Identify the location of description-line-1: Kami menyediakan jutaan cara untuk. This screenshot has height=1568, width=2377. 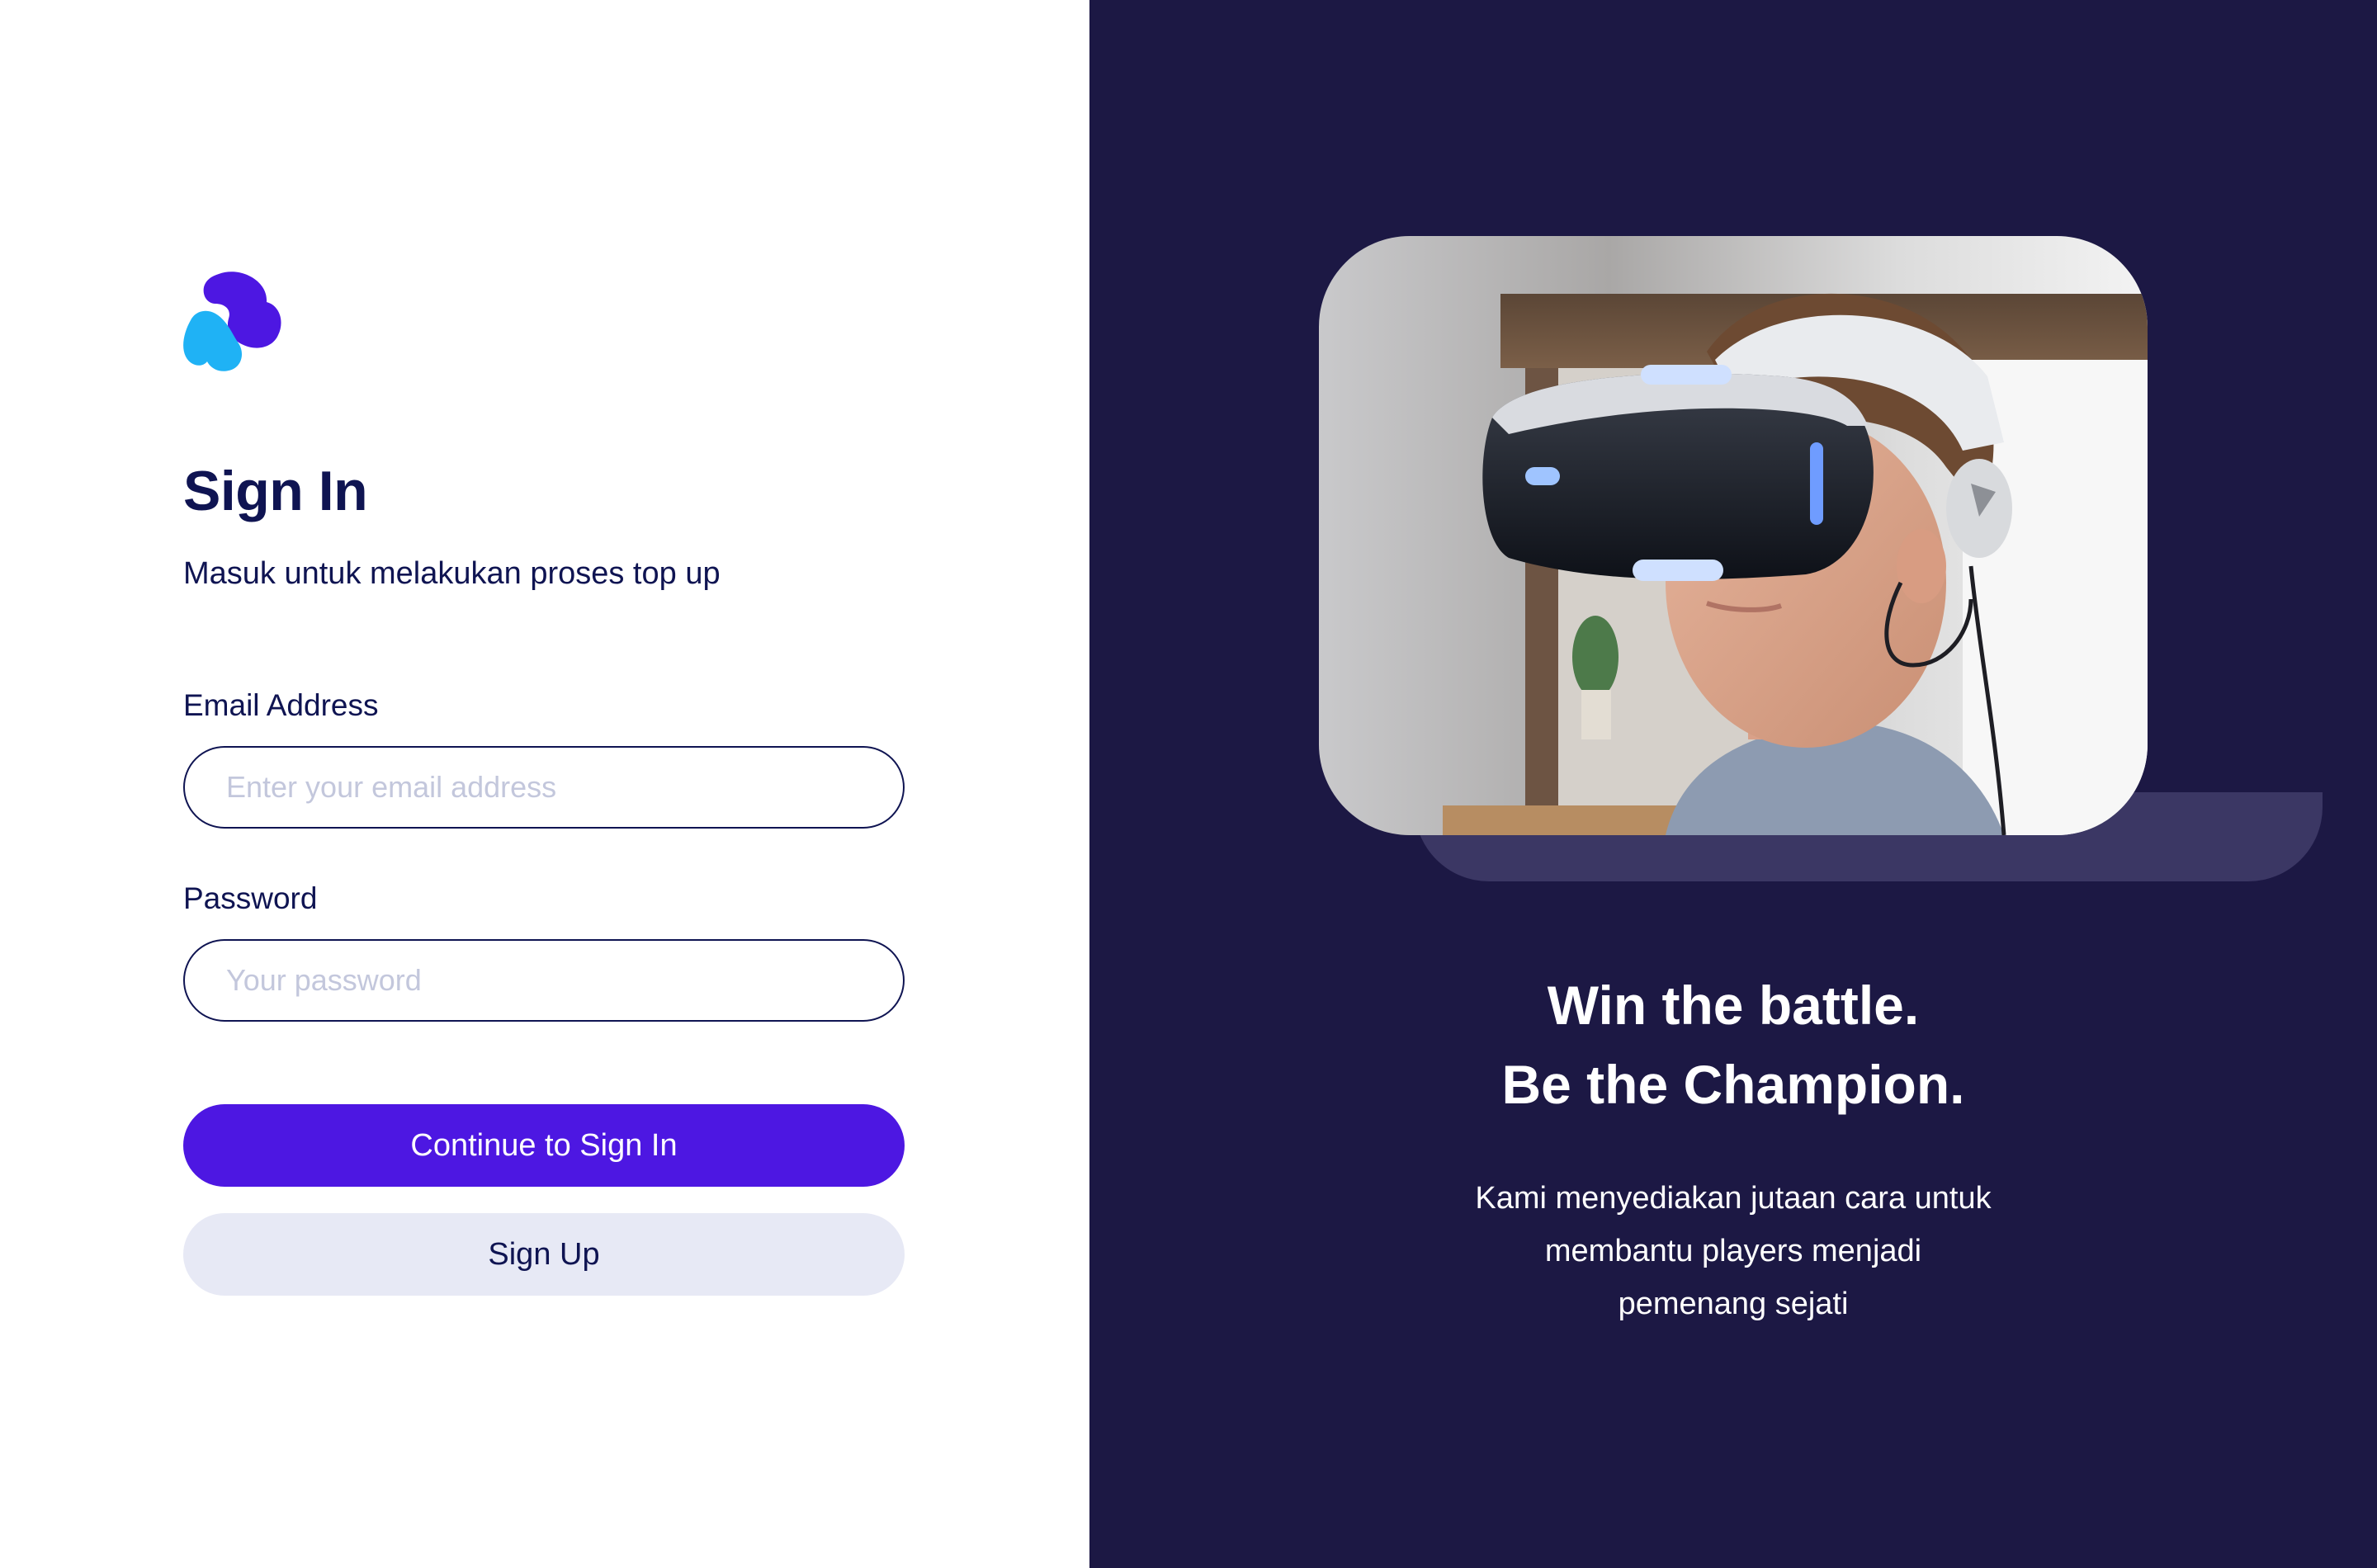
(1734, 1198).